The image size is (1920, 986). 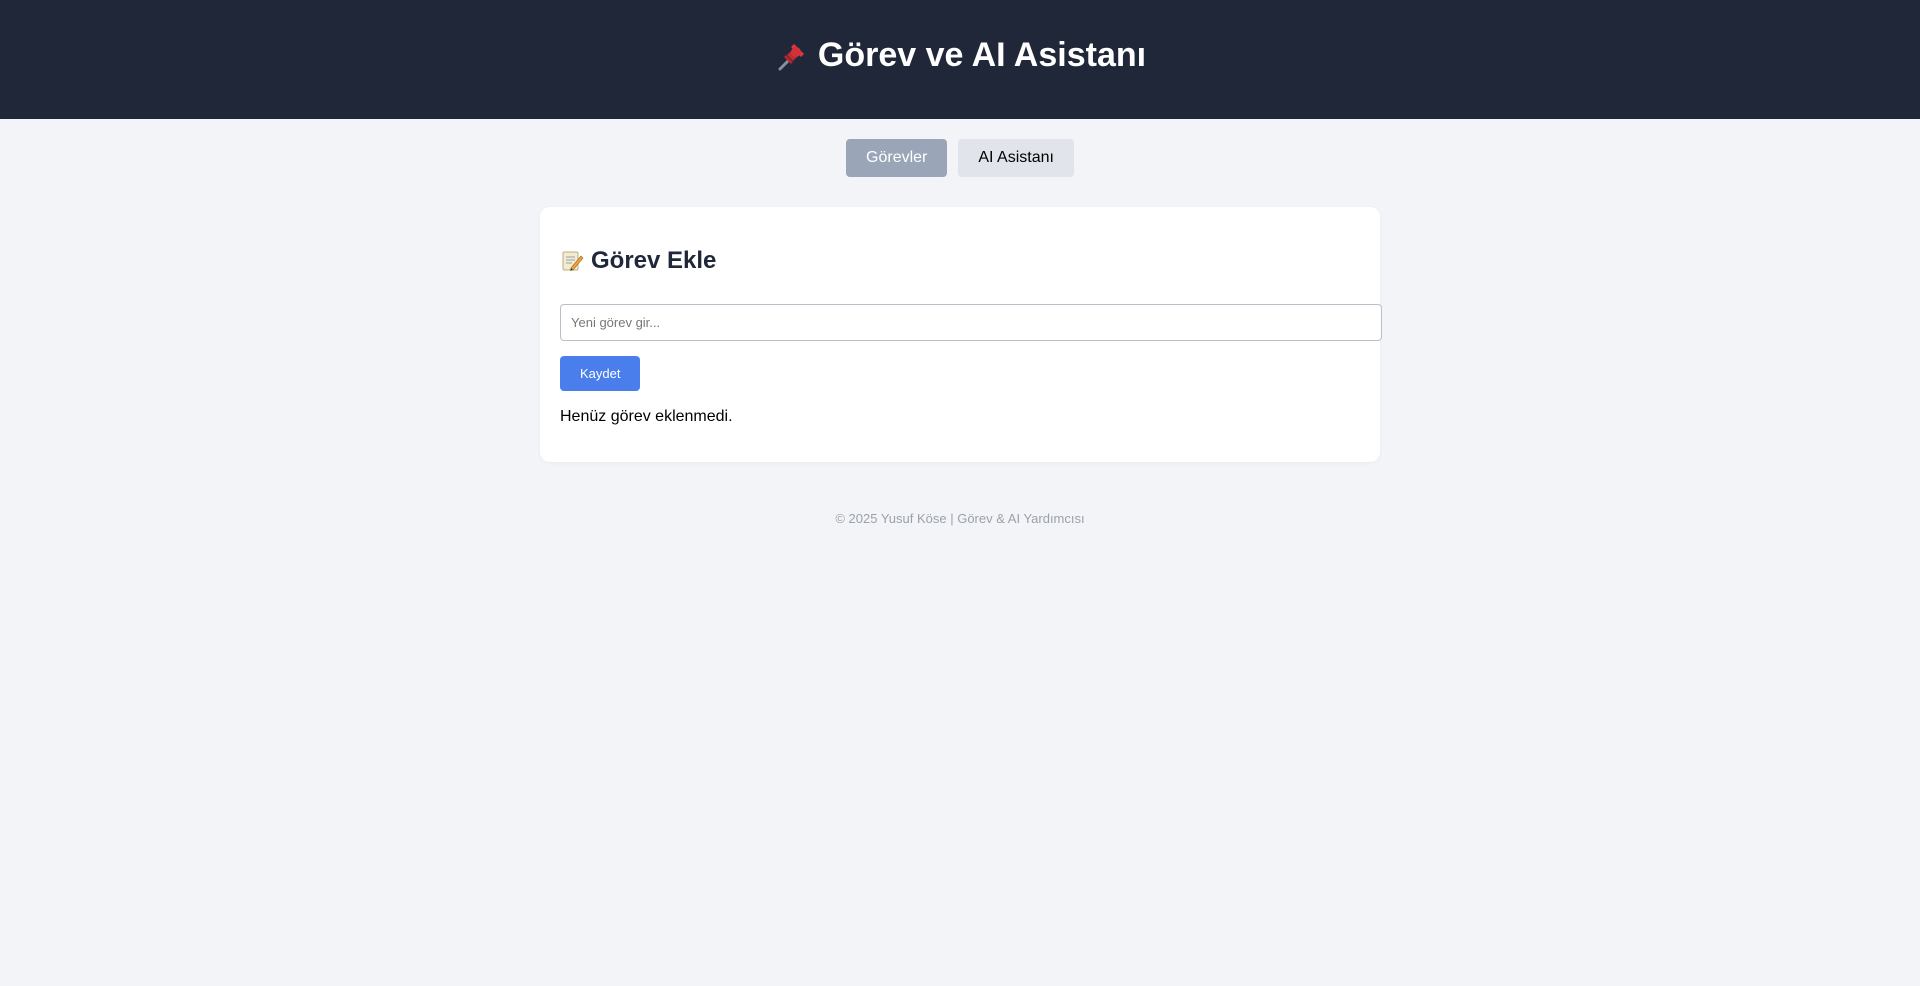 I want to click on pushpin-icon, so click(x=792, y=56).